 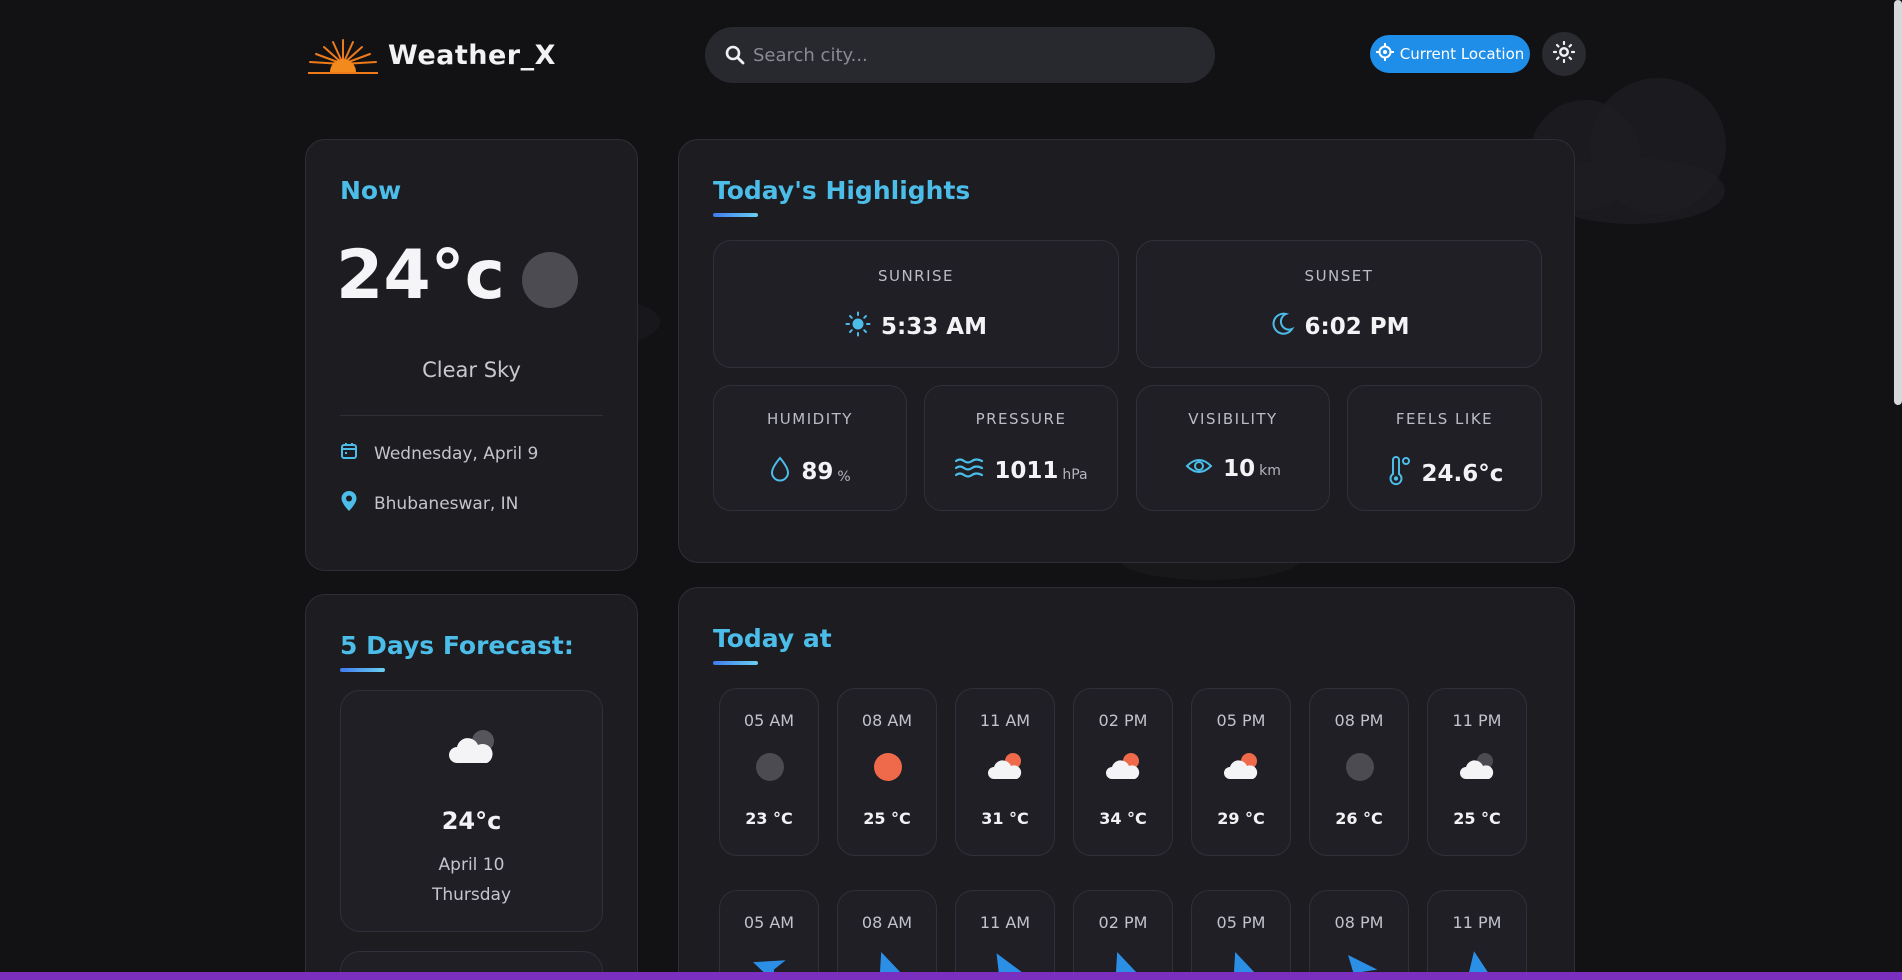 I want to click on search-icon, so click(x=735, y=55).